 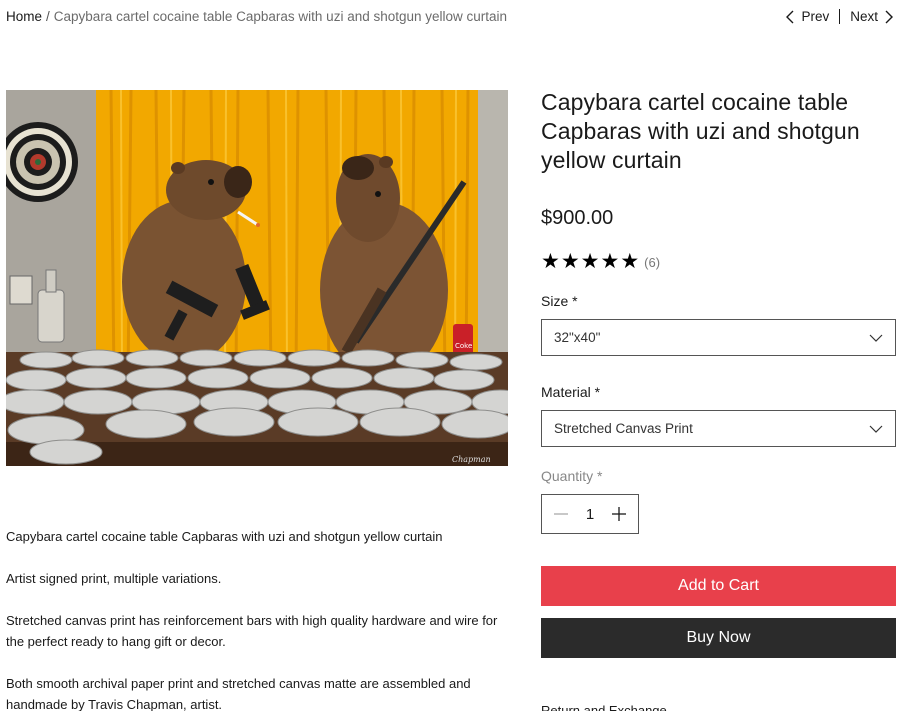 What do you see at coordinates (652, 262) in the screenshot?
I see `rating-count: (6)` at bounding box center [652, 262].